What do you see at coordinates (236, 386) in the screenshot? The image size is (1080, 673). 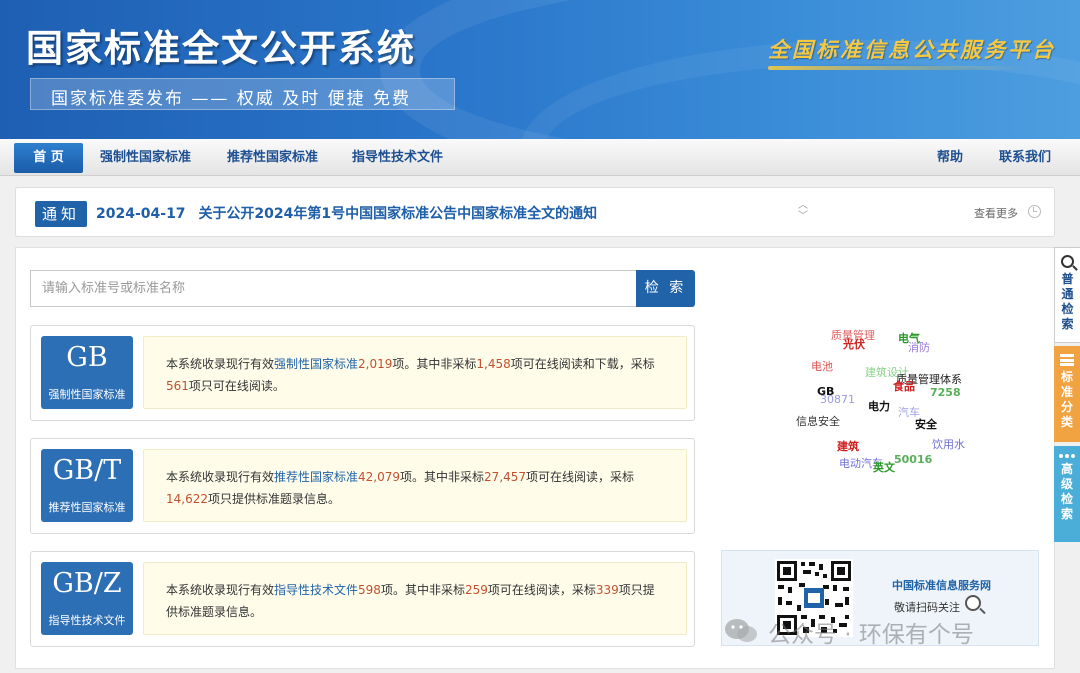 I see `desc-text: 项只可在线阅读。` at bounding box center [236, 386].